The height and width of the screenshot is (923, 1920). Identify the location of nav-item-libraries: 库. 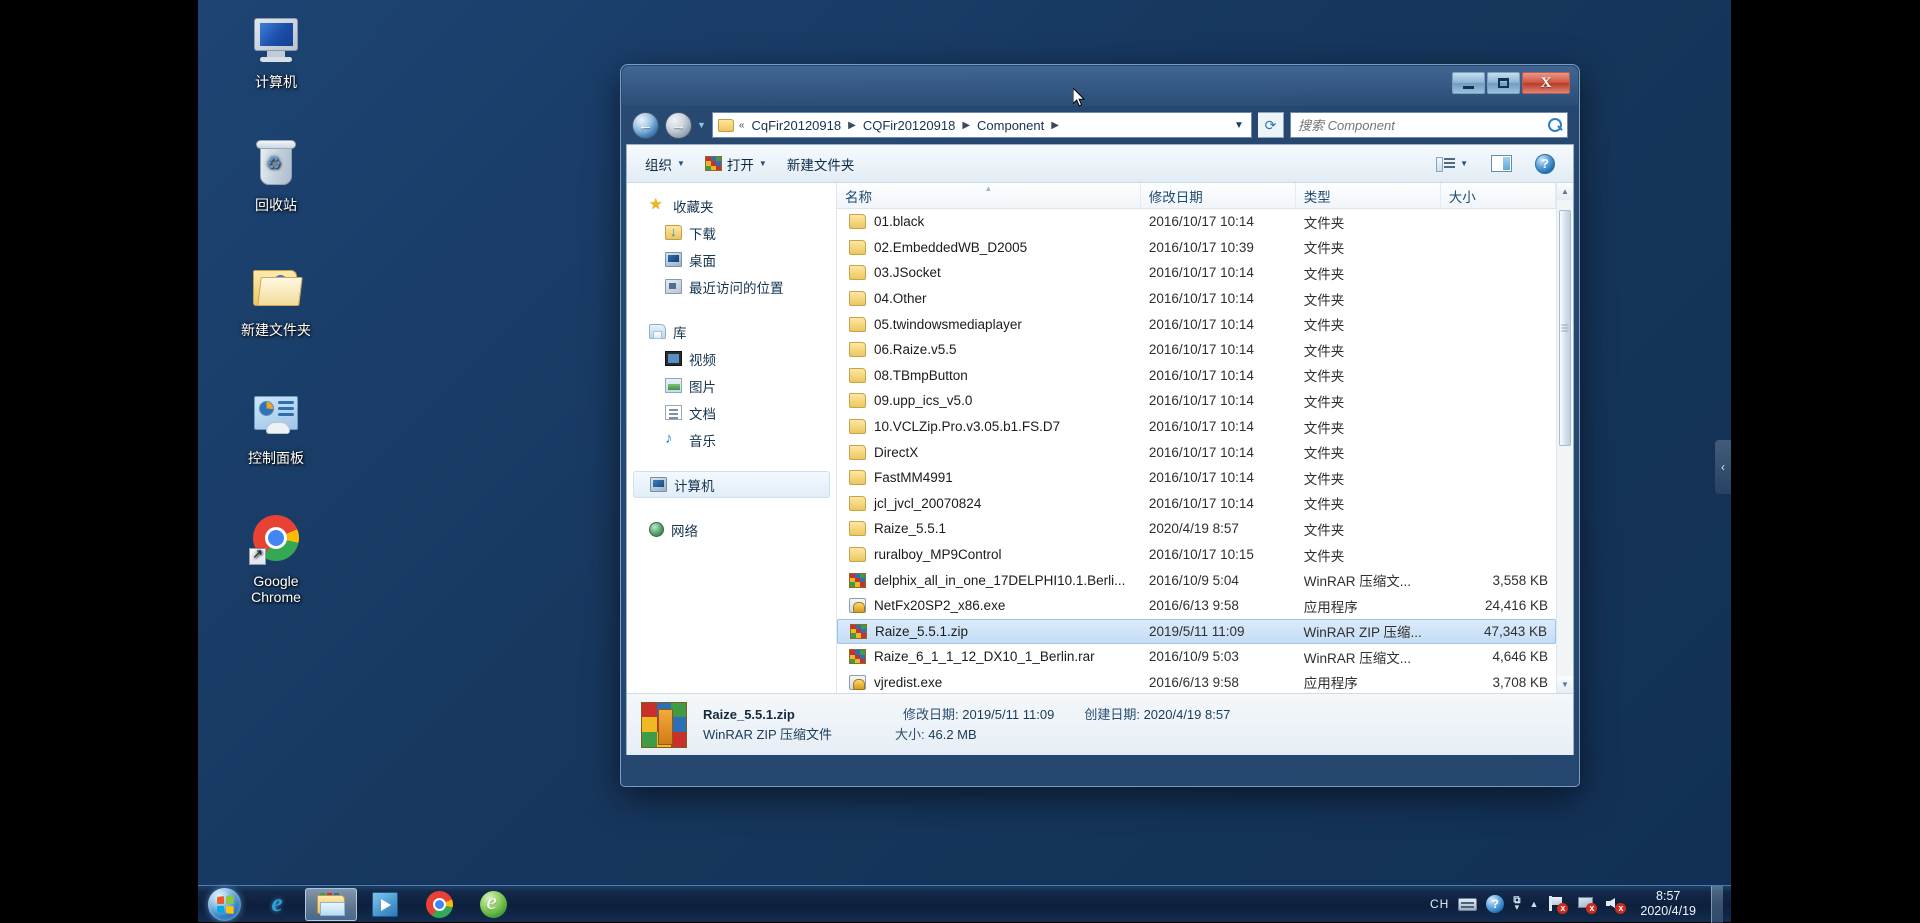
(731, 331).